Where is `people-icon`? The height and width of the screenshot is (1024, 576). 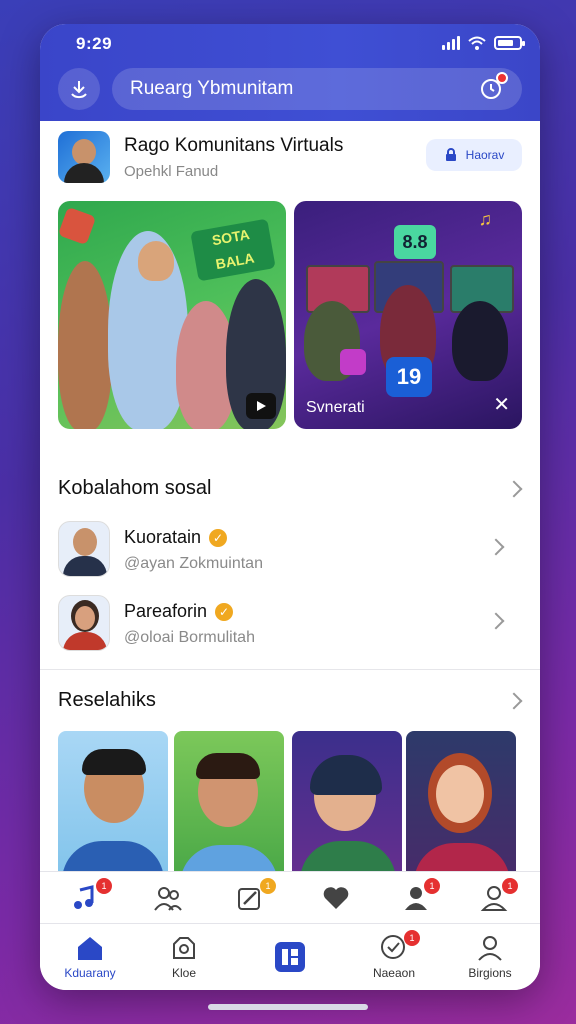 people-icon is located at coordinates (168, 898).